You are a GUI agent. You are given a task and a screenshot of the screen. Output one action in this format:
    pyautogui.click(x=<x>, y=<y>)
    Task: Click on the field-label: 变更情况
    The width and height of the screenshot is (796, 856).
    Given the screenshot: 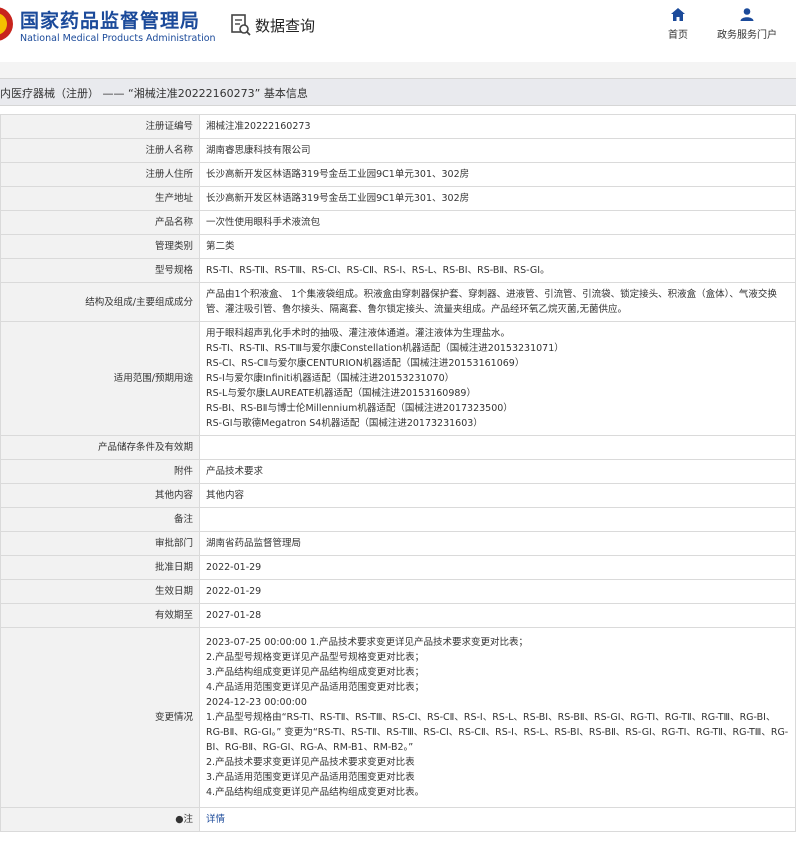 What is the action you would take?
    pyautogui.click(x=100, y=717)
    